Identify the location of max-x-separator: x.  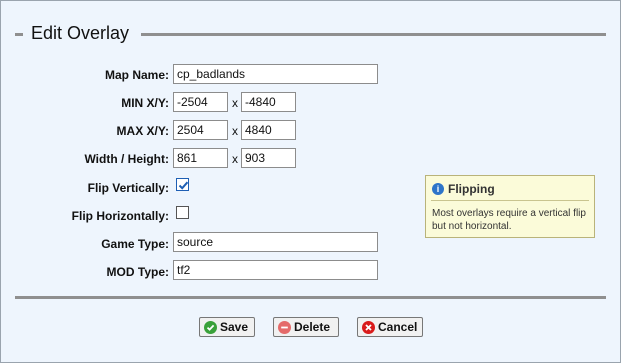
(235, 131).